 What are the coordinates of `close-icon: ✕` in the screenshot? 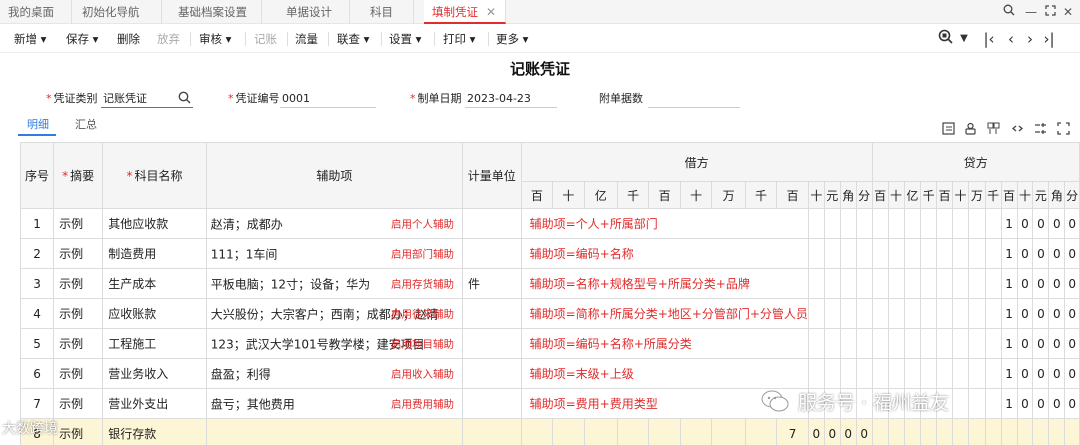 It's located at (491, 12).